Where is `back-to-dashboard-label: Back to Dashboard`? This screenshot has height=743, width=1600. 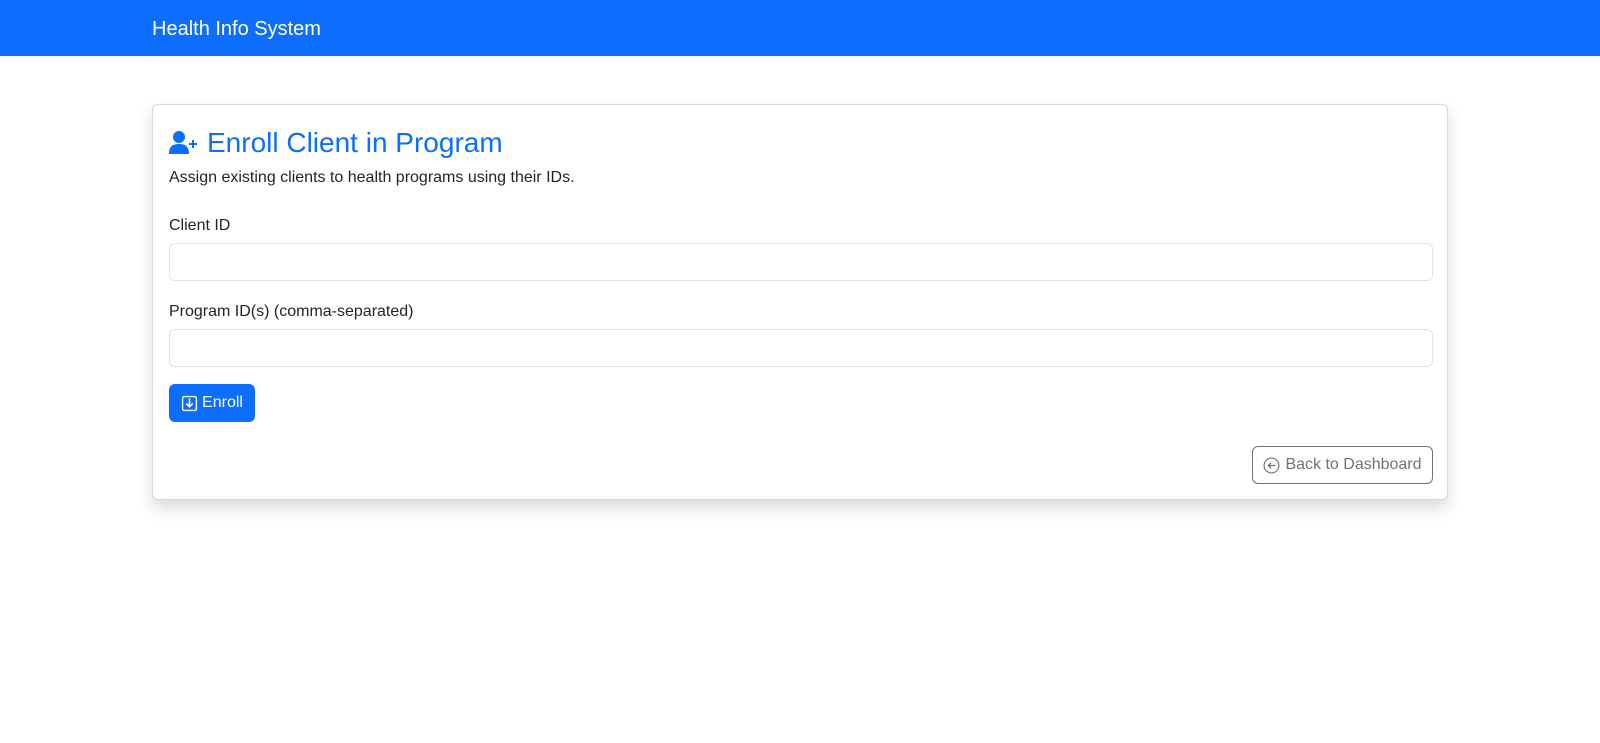
back-to-dashboard-label: Back to Dashboard is located at coordinates (1353, 464).